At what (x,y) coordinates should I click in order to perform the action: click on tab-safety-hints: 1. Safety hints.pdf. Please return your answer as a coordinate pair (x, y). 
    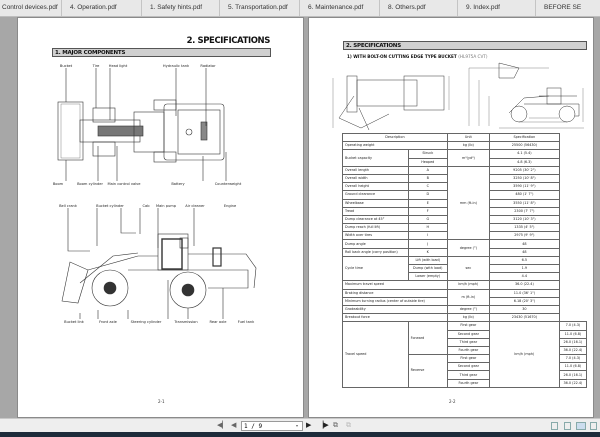
    Looking at the image, I should click on (181, 8).